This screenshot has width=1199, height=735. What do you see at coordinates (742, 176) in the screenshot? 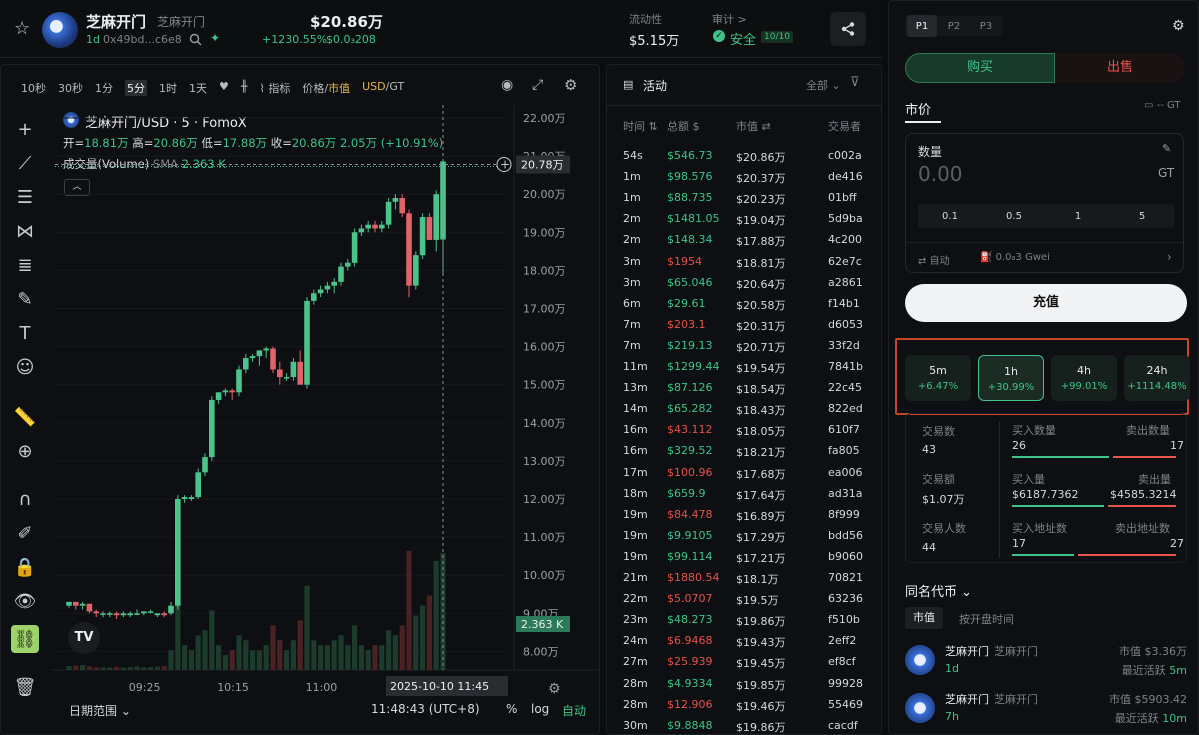
I see `table-row: 1m $98.576 $20.37万 de416` at bounding box center [742, 176].